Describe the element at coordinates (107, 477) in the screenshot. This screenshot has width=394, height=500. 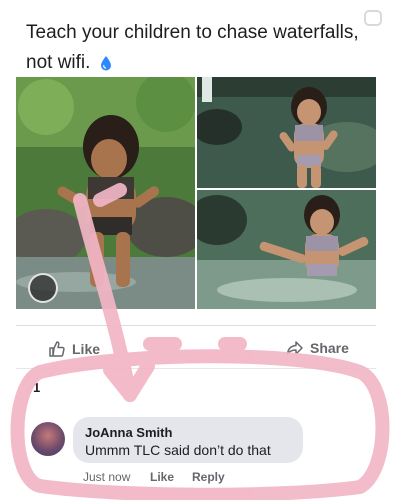
I see `comment-timestamp: Just now` at that location.